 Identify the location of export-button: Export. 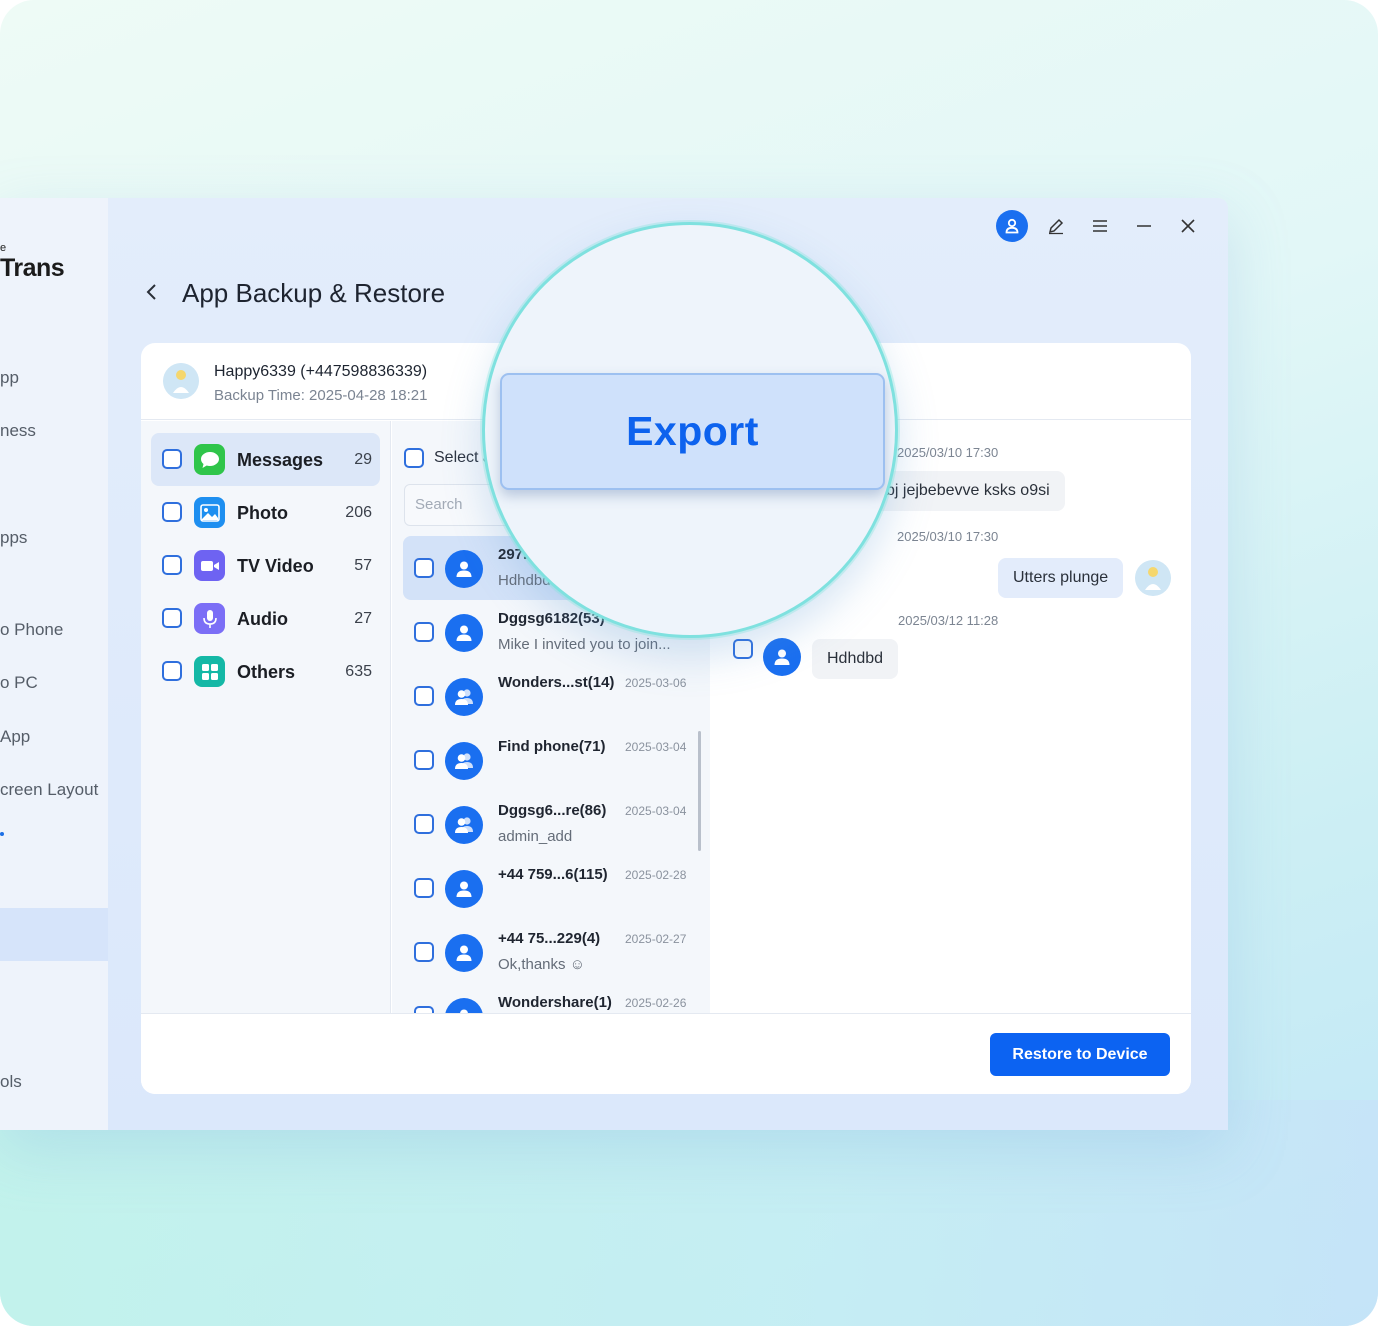
(692, 431).